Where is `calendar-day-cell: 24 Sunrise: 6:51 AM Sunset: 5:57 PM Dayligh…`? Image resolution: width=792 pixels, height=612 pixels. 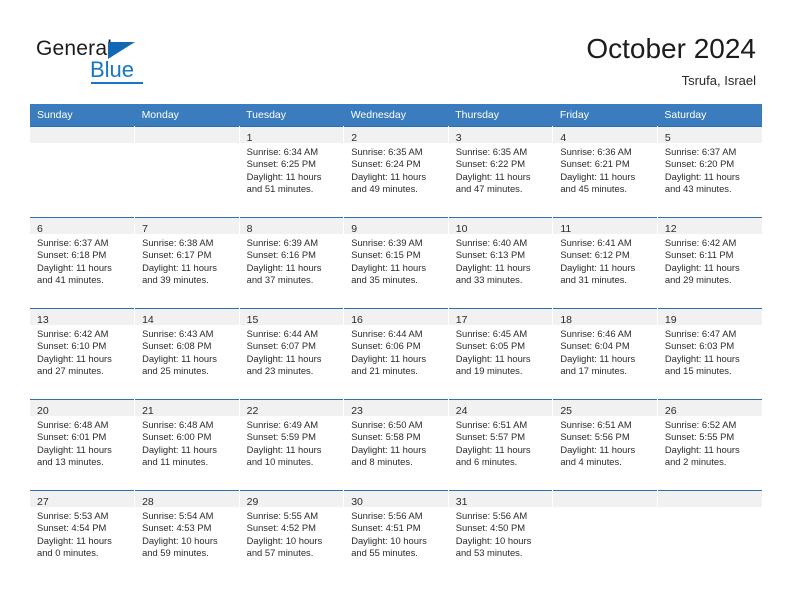
calendar-day-cell: 24 Sunrise: 6:51 AM Sunset: 5:57 PM Dayligh… is located at coordinates (501, 445).